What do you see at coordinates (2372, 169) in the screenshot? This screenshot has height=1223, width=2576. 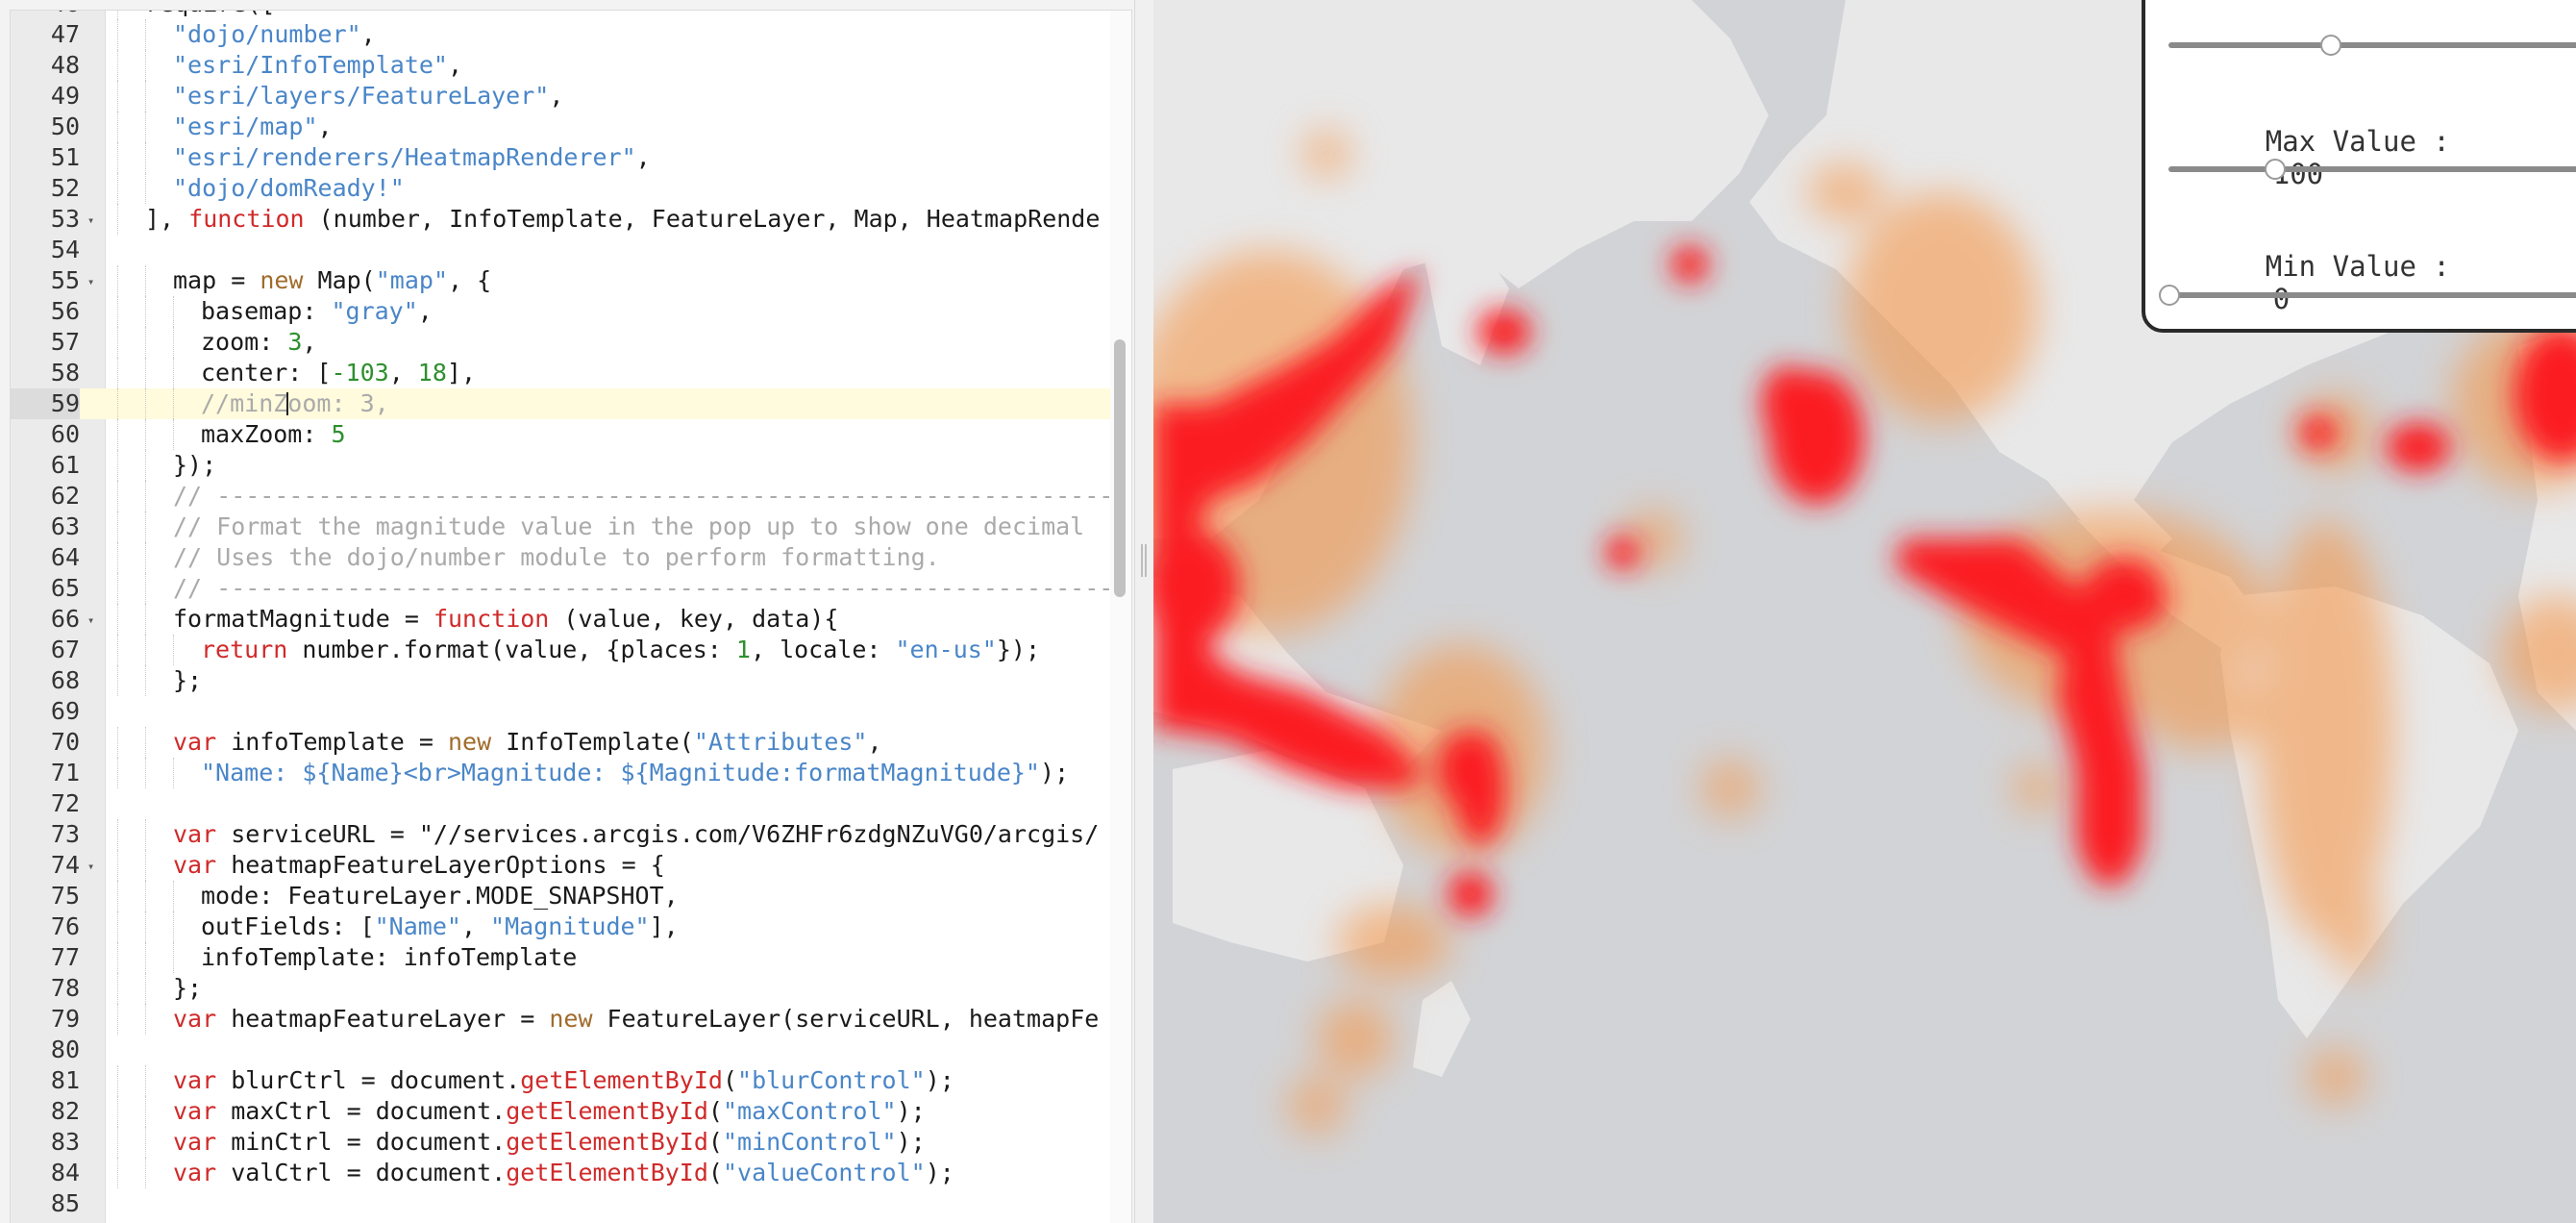 I see `max-slider-track` at bounding box center [2372, 169].